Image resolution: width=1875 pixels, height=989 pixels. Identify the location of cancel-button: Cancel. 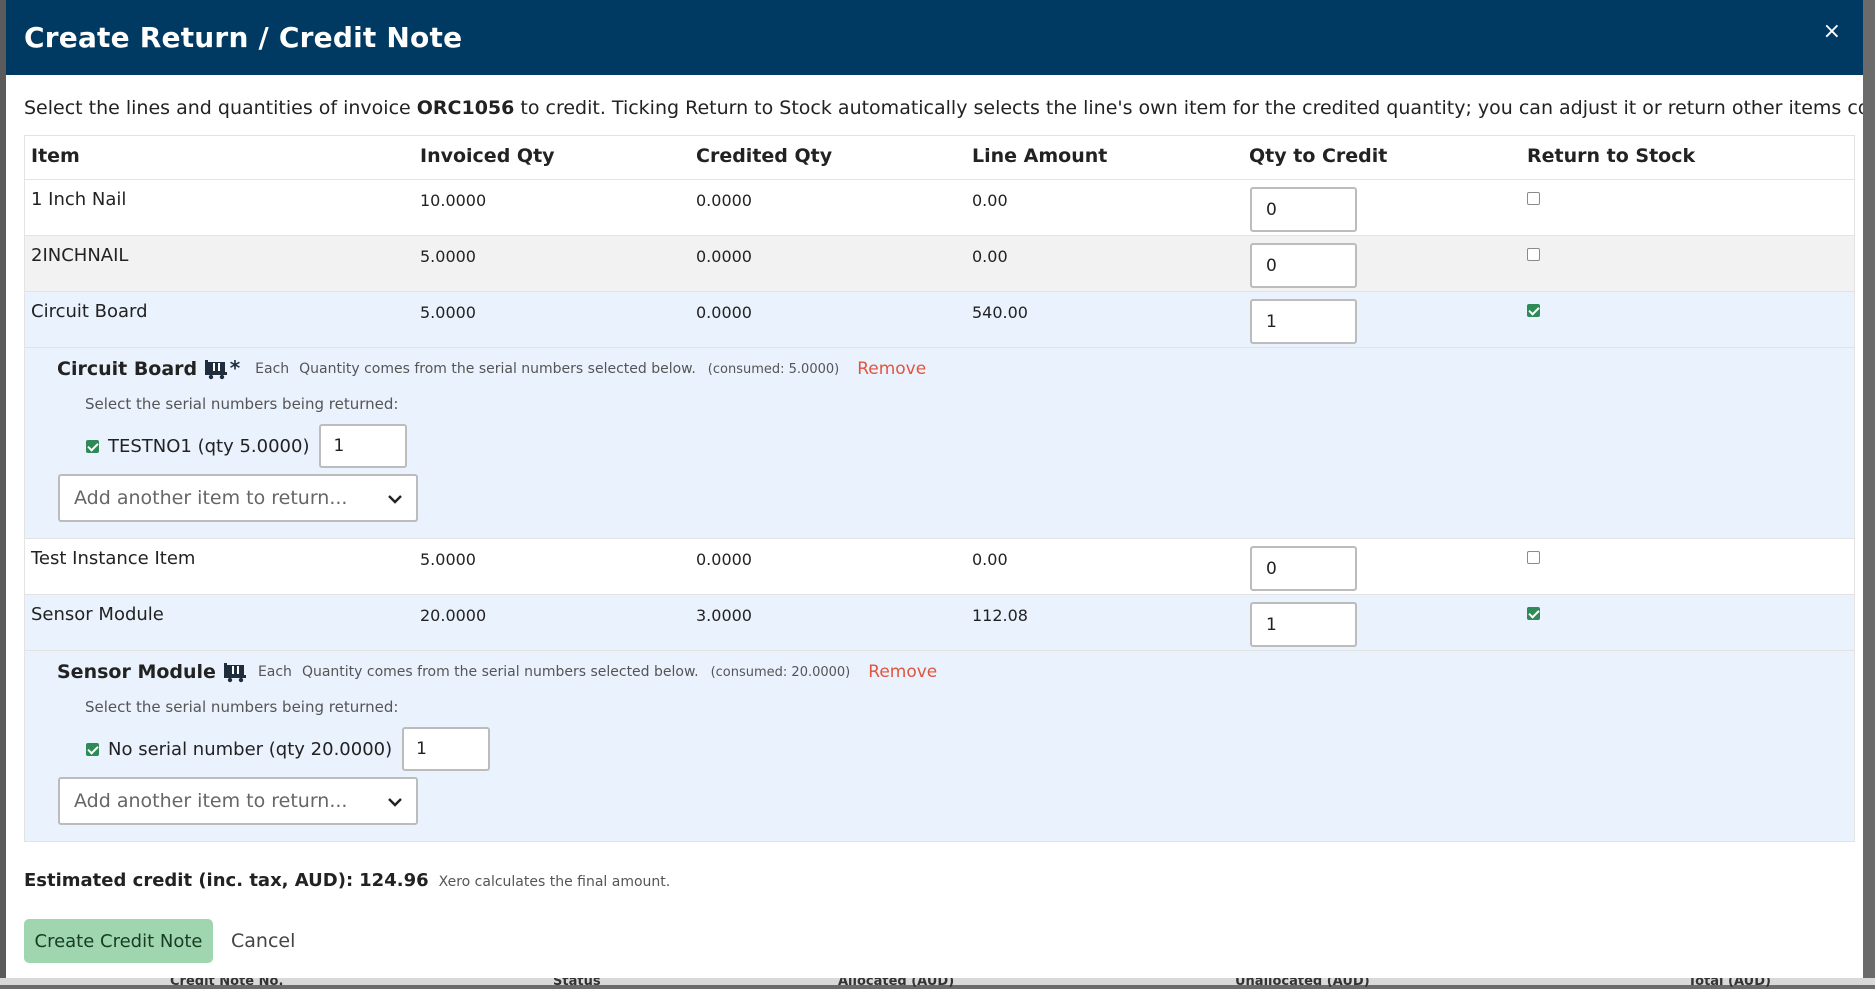
(263, 941).